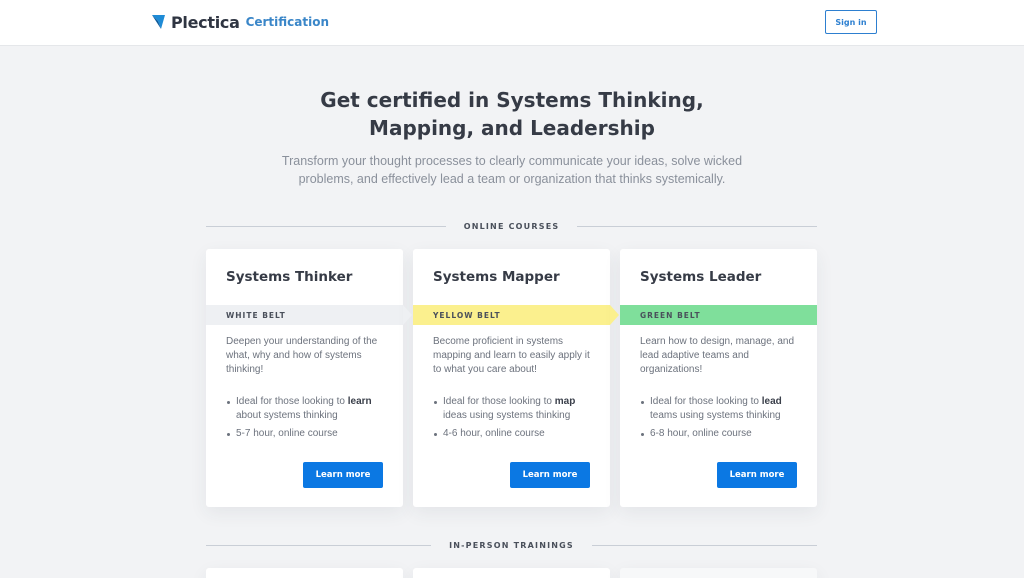 The image size is (1024, 578). I want to click on list-item: 6-8 hour, online course, so click(722, 434).